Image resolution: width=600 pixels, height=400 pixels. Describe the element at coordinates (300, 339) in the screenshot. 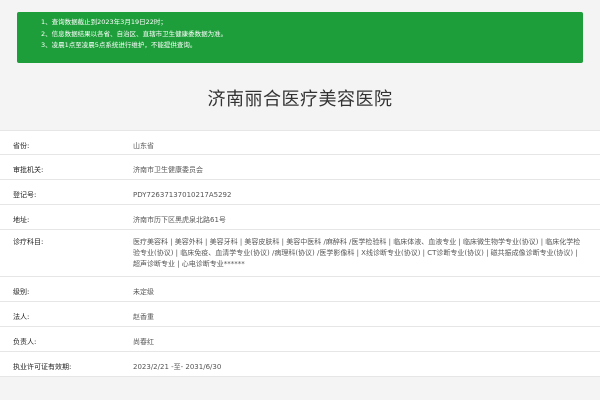

I see `info-row-person-in-charge: 负责人: 尚春红` at that location.